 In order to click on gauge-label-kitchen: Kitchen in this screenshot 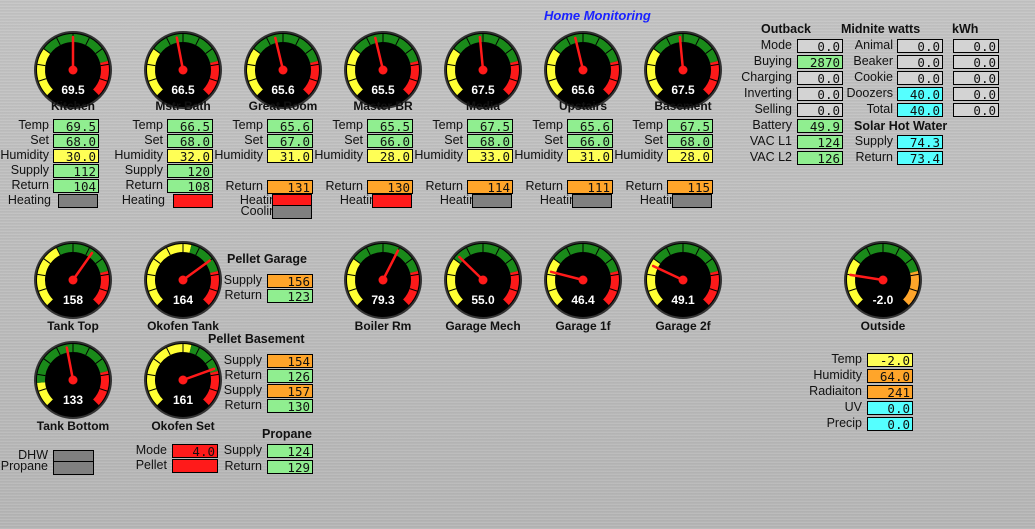, I will do `click(72, 106)`.